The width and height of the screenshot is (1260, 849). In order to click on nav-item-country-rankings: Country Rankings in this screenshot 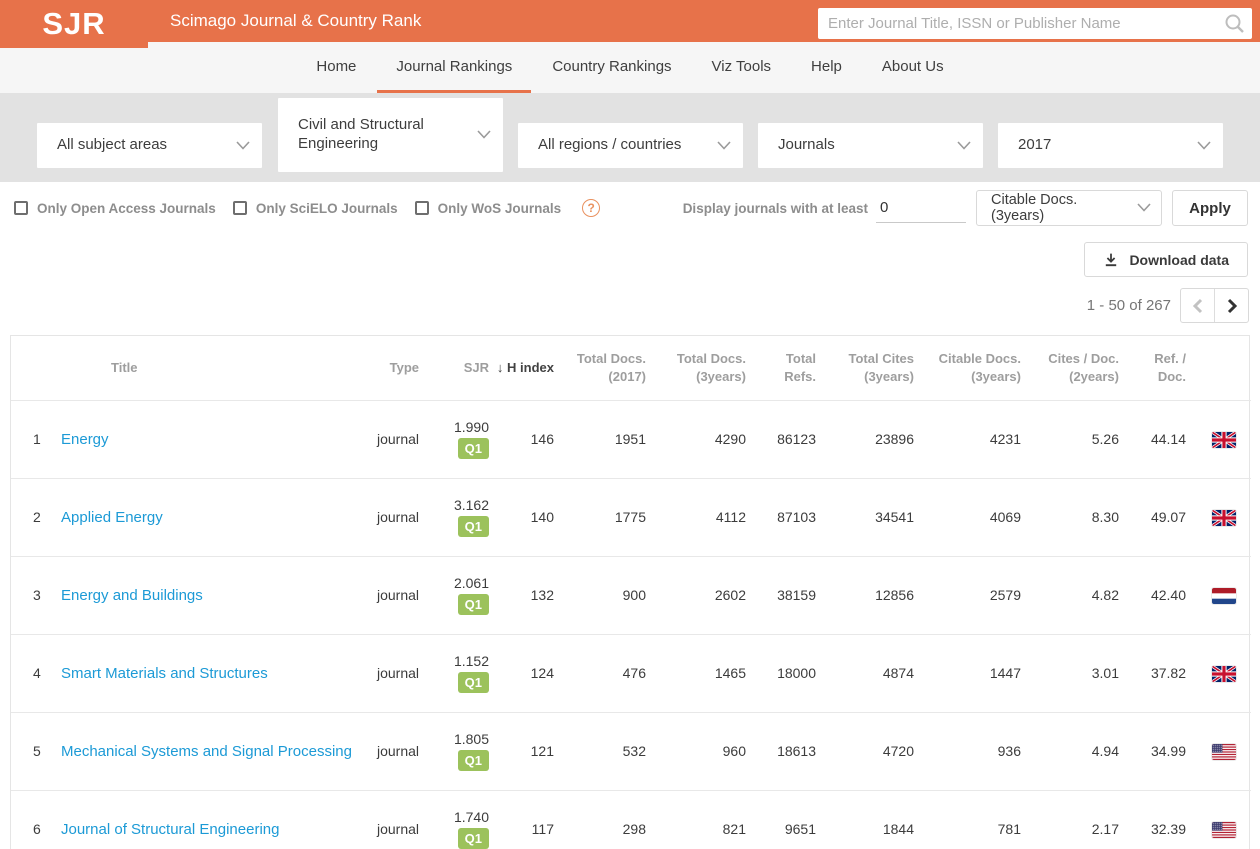, I will do `click(611, 67)`.